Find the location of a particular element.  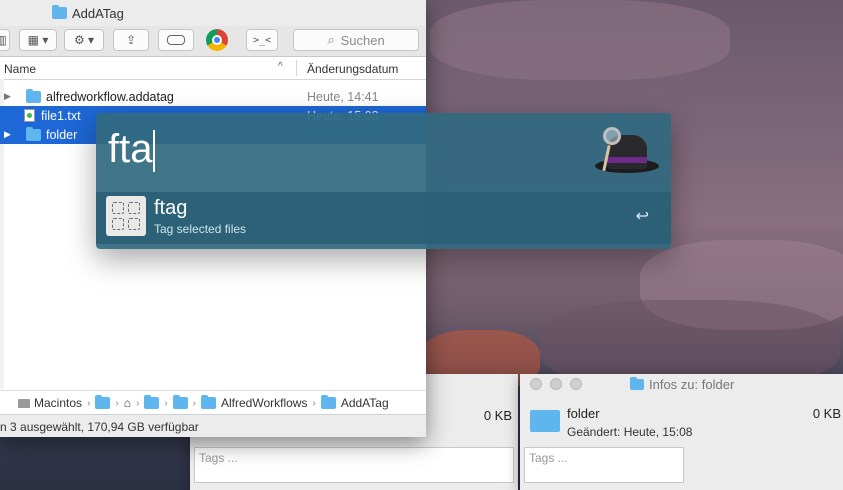

path-addatag: AddATag is located at coordinates (354, 402).